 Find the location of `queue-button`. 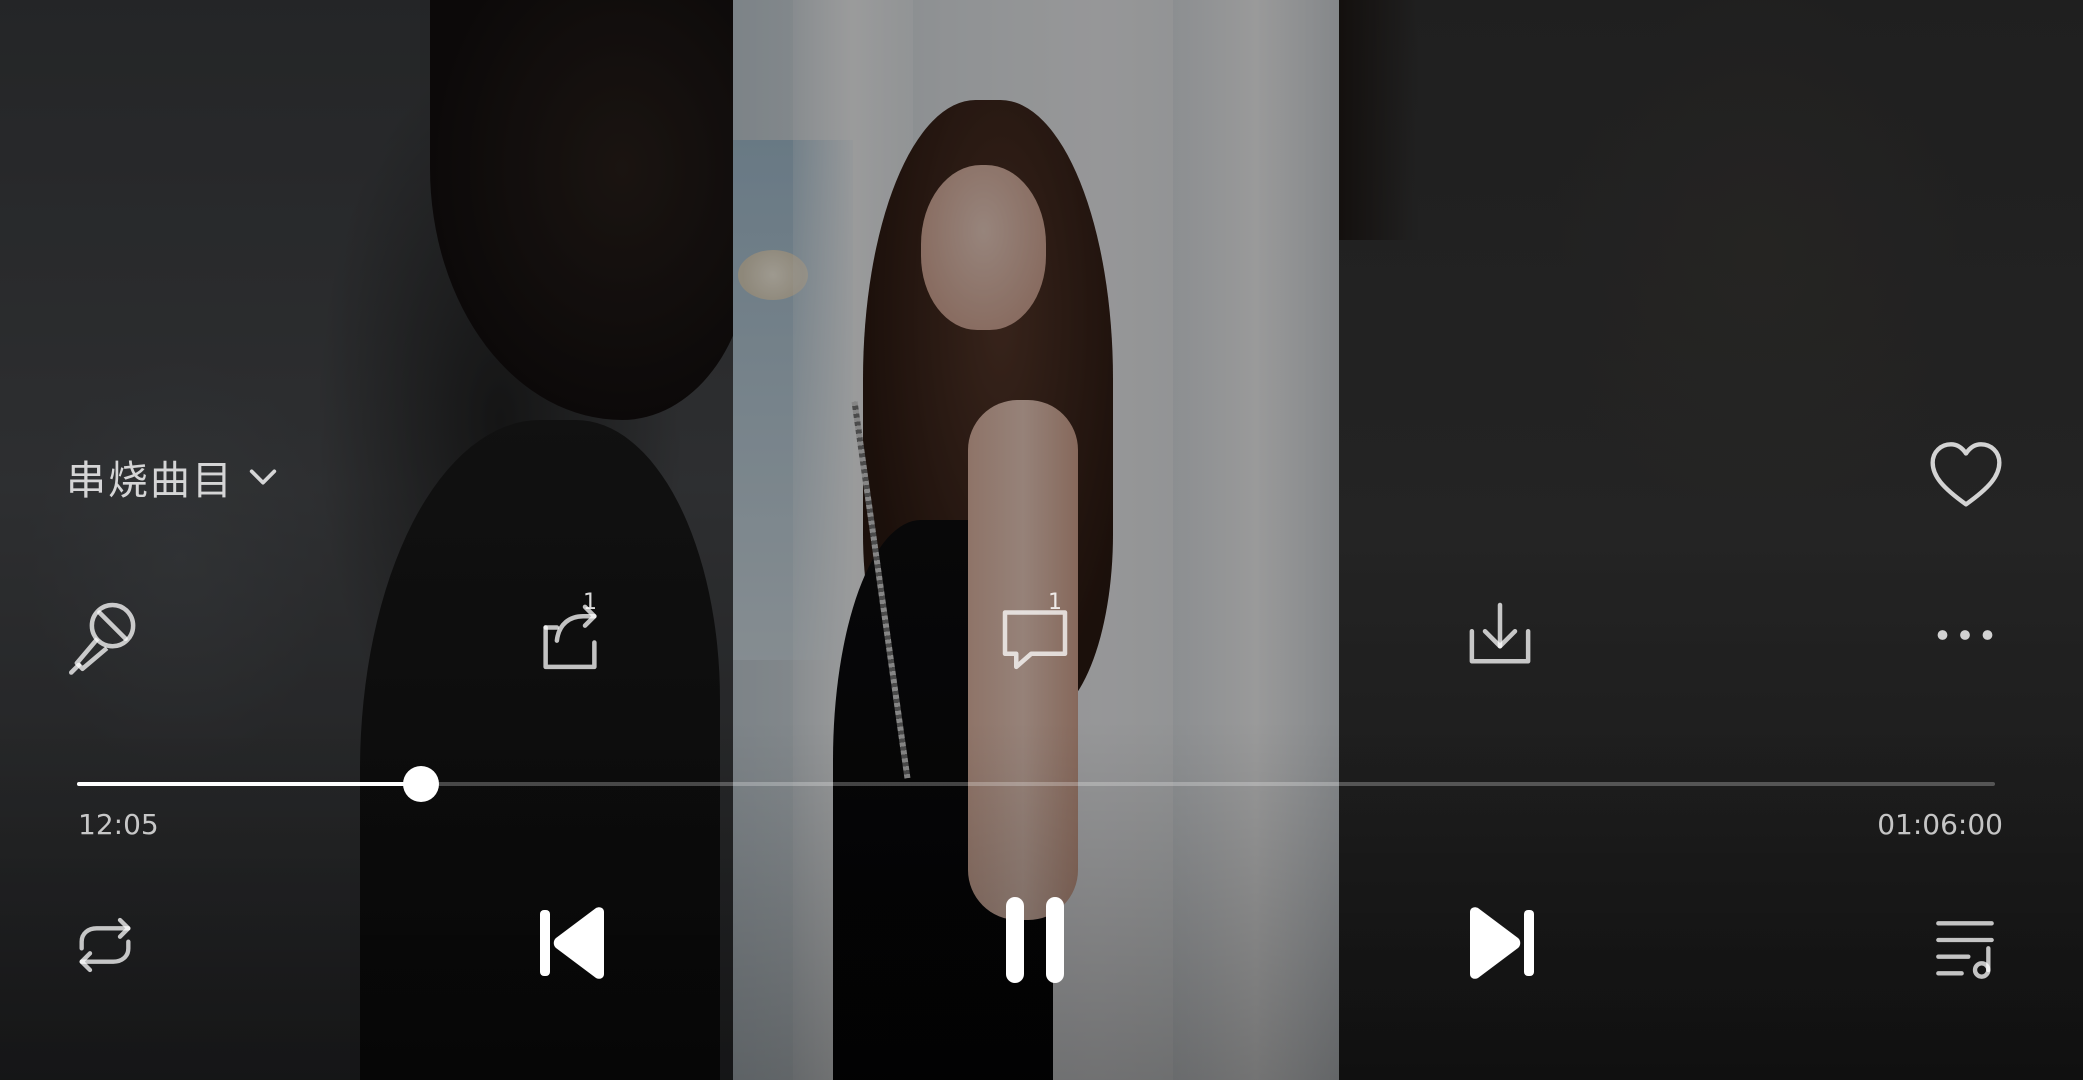

queue-button is located at coordinates (1965, 945).